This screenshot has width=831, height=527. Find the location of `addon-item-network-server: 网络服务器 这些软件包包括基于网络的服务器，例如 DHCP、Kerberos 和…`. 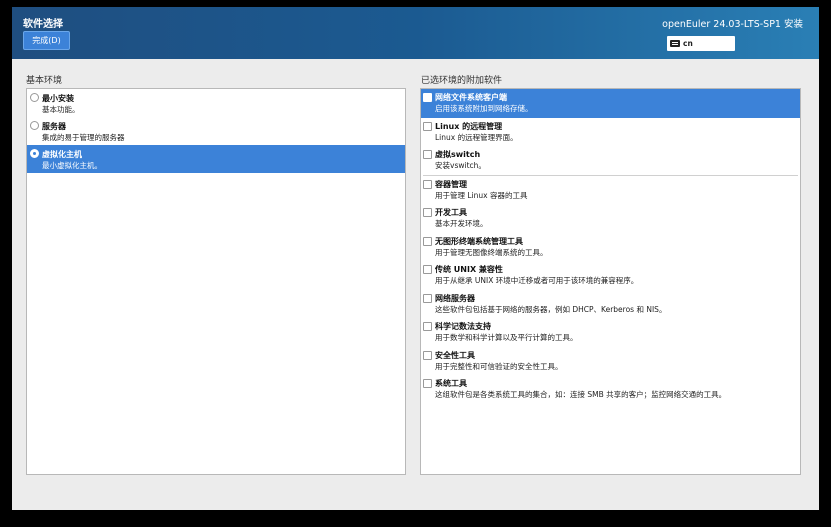

addon-item-network-server: 网络服务器 这些软件包包括基于网络的服务器，例如 DHCP、Kerberos 和… is located at coordinates (610, 304).